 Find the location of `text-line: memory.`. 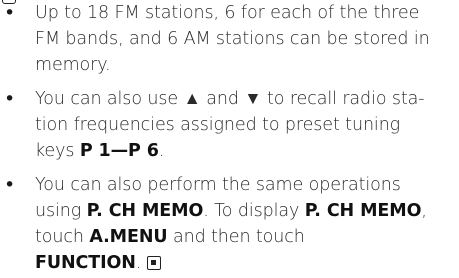

text-line: memory. is located at coordinates (73, 65).